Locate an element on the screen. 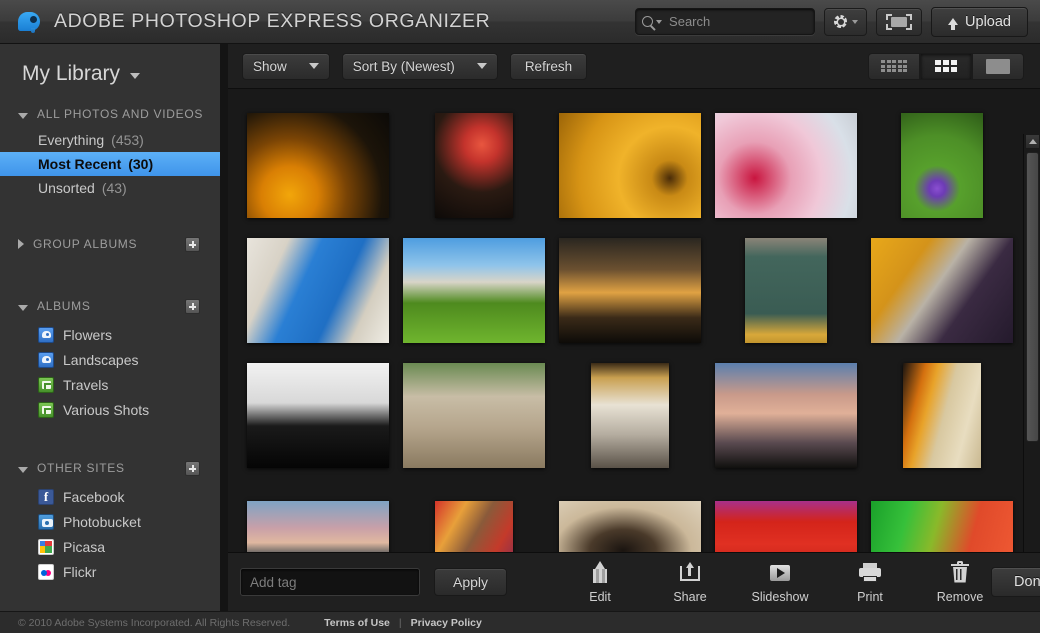  album-photo-icon is located at coordinates (46, 359).